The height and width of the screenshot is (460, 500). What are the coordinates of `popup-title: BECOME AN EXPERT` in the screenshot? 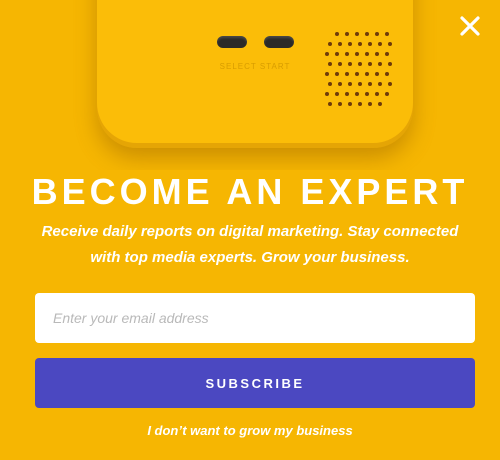 It's located at (250, 191).